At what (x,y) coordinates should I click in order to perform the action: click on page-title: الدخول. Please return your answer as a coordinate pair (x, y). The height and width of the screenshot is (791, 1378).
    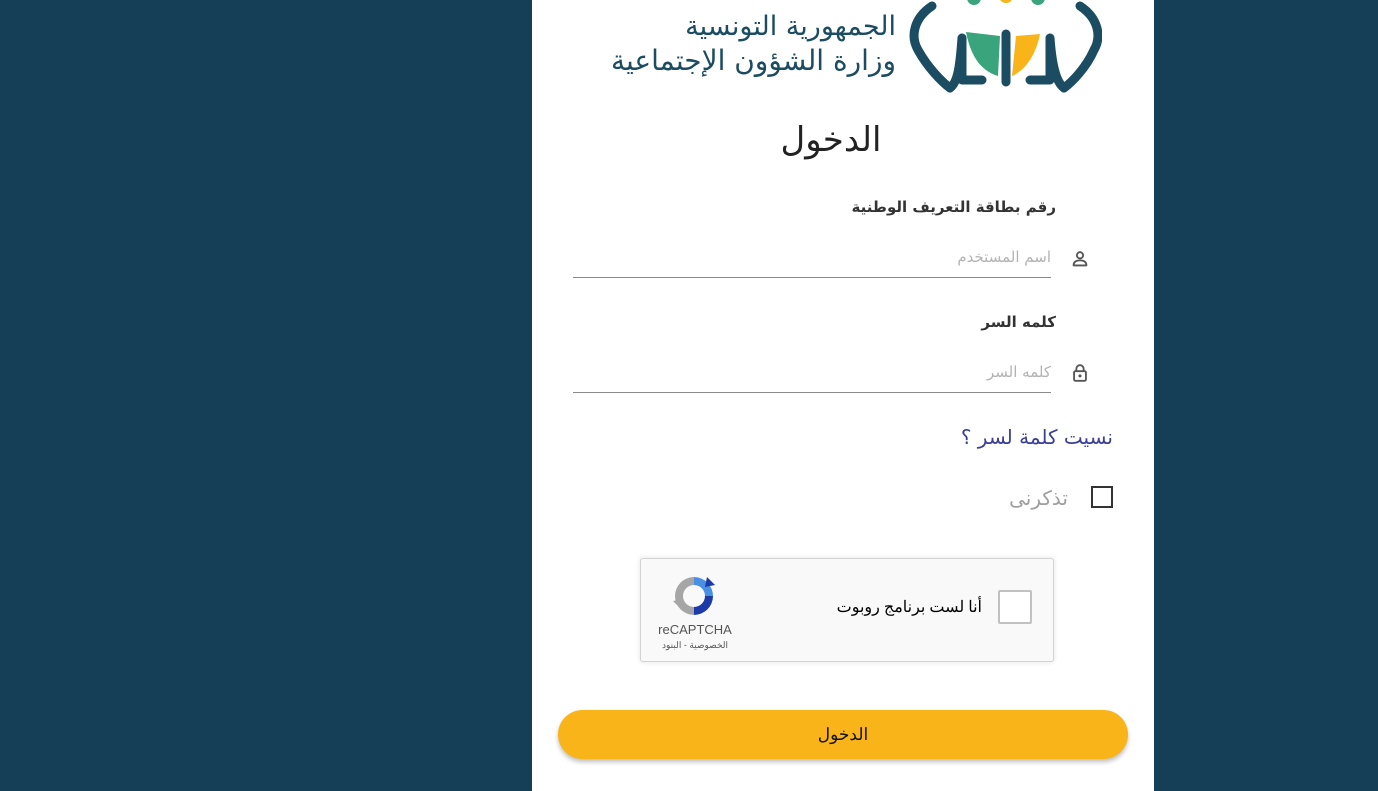
    Looking at the image, I should click on (831, 140).